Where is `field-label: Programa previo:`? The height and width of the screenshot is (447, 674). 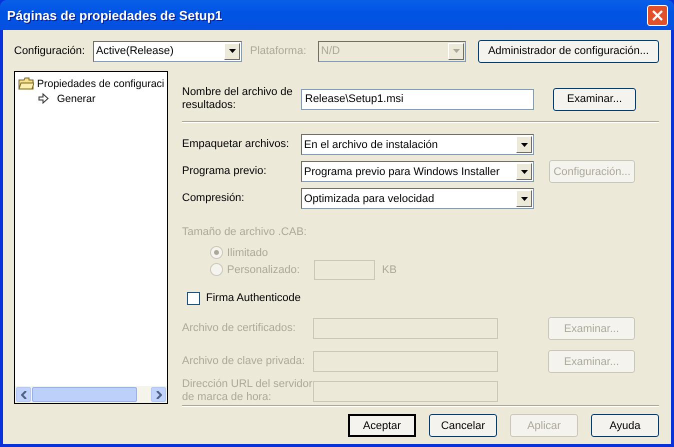
field-label: Programa previo: is located at coordinates (225, 171).